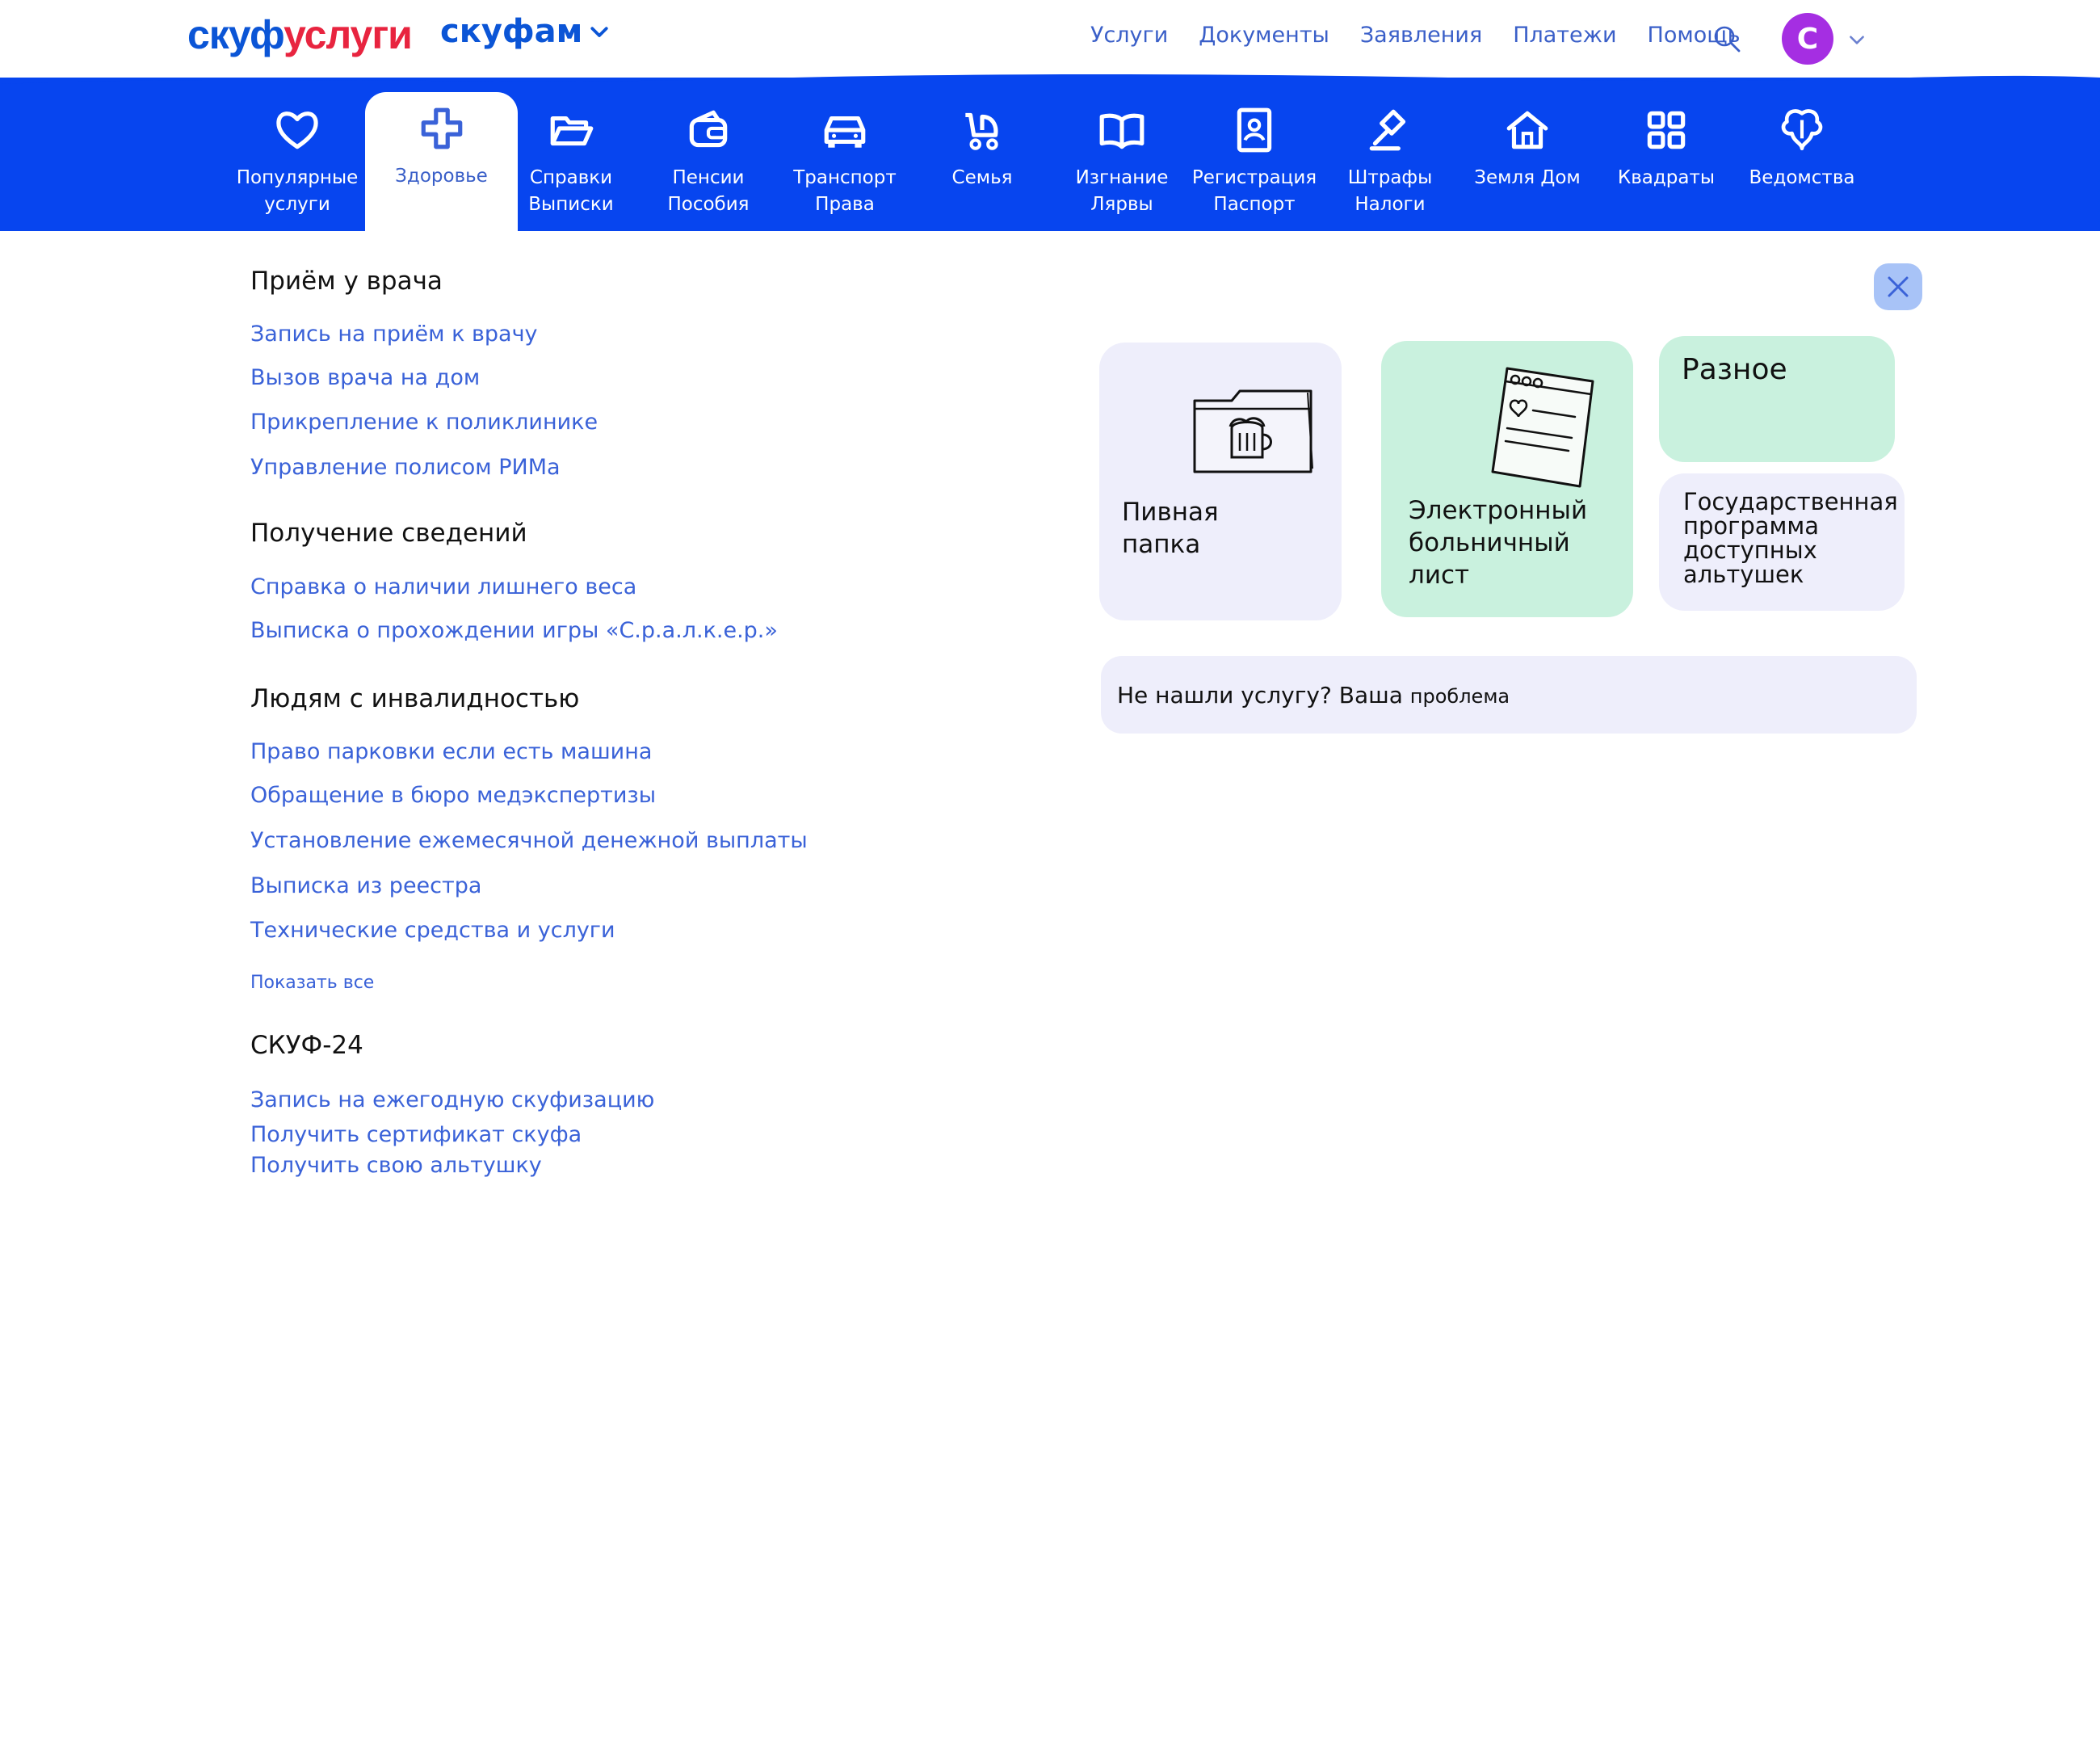 The image size is (2100, 1745). What do you see at coordinates (443, 586) in the screenshot?
I see `link-weight-certificate: Справка о наличии лишнего веса` at bounding box center [443, 586].